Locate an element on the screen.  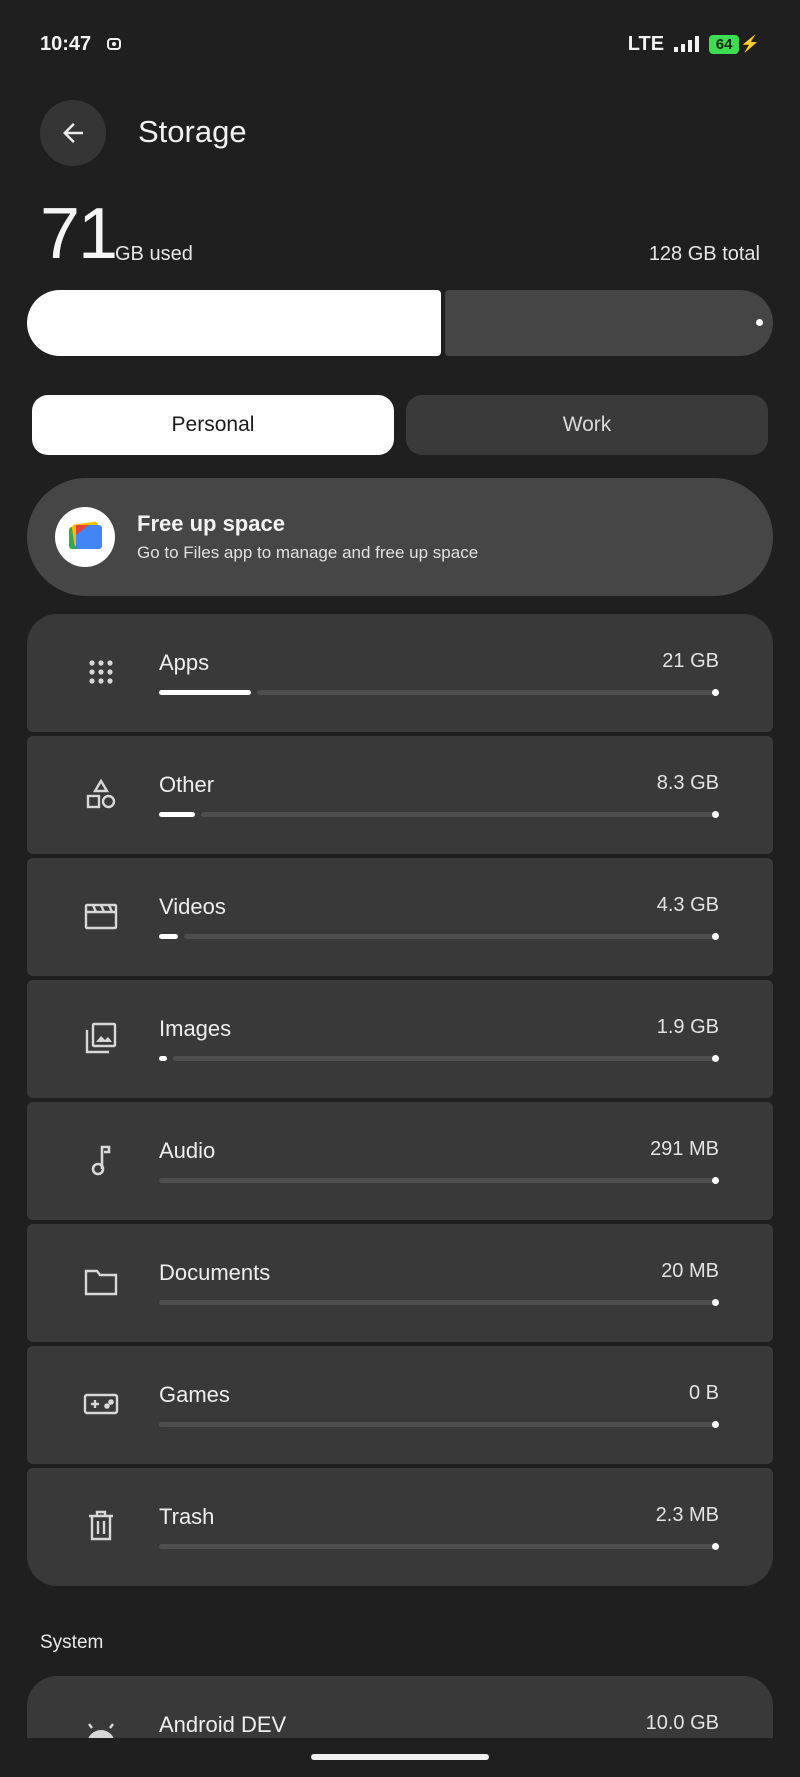
category-size: 0 B is located at coordinates (703, 1393).